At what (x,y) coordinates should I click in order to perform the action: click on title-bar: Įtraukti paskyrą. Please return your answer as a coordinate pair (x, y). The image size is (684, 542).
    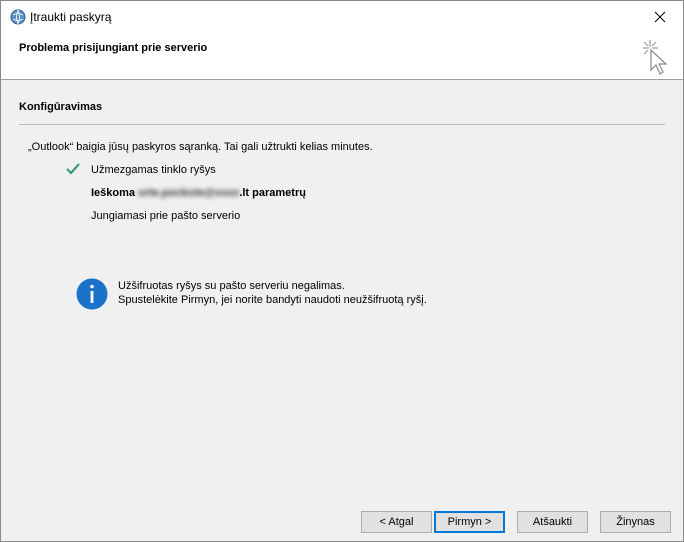
    Looking at the image, I should click on (342, 17).